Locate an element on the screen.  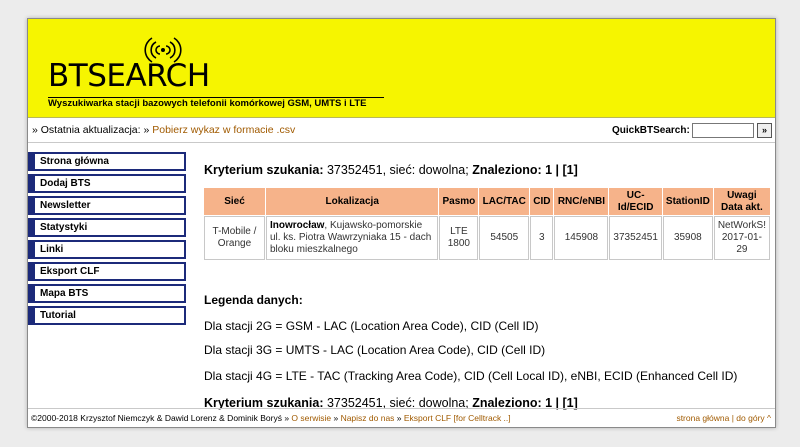
column-header-band: Pasmo is located at coordinates (459, 201).